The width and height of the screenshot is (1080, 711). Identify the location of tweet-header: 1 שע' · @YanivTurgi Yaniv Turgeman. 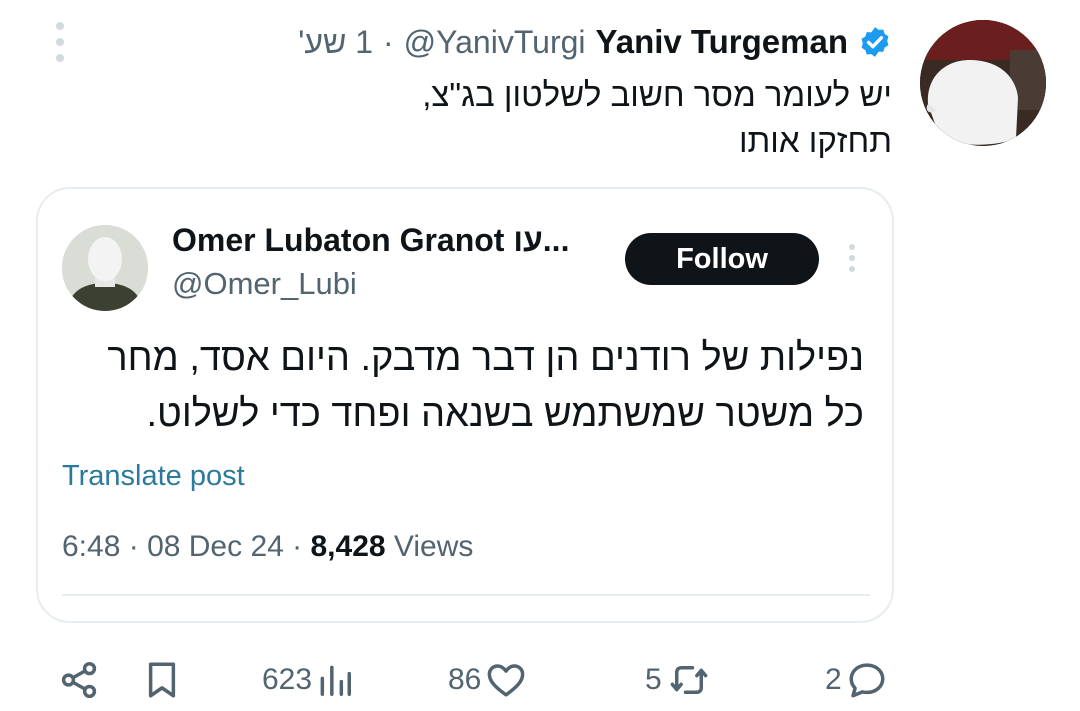
(595, 42).